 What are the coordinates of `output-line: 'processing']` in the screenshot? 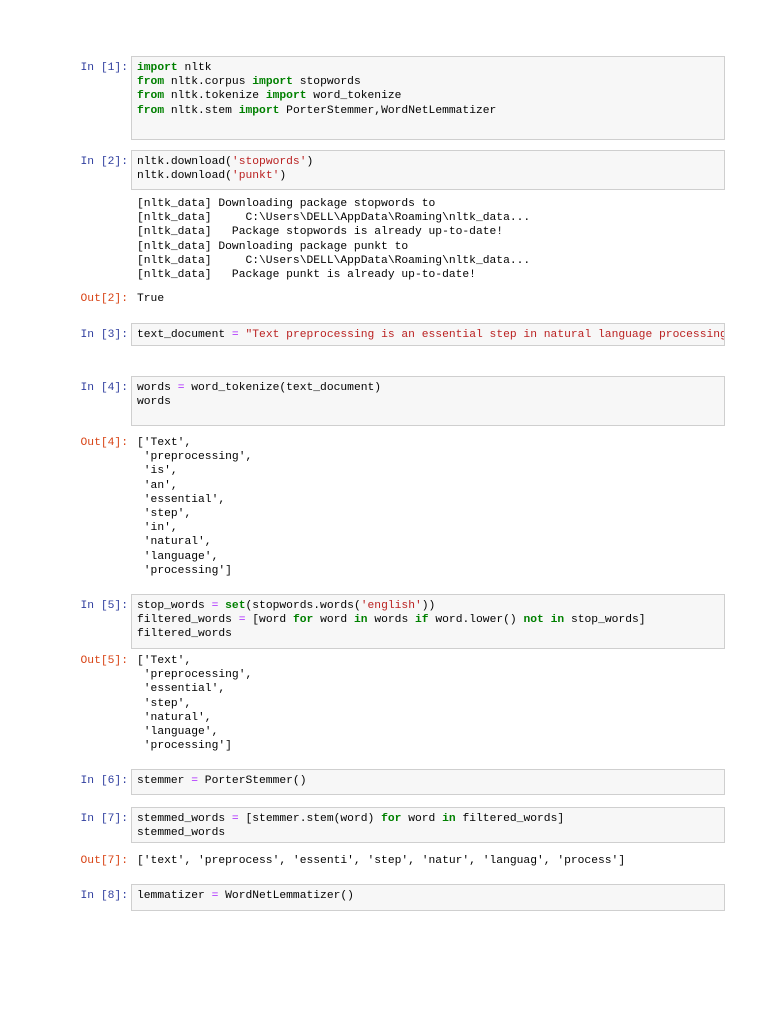 It's located at (184, 570).